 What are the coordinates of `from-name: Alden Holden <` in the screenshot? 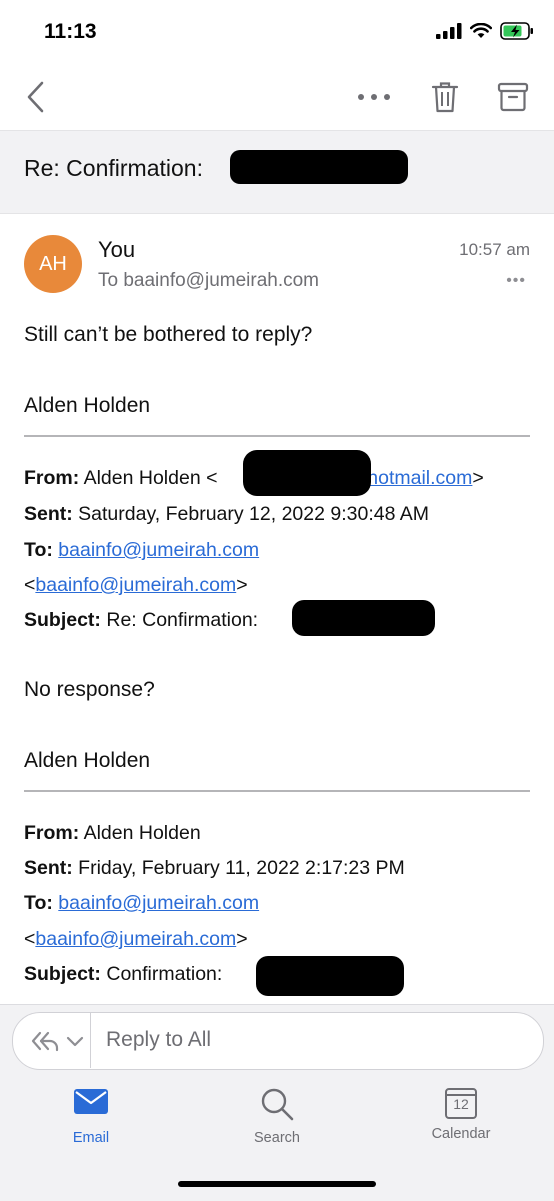 It's located at (148, 478).